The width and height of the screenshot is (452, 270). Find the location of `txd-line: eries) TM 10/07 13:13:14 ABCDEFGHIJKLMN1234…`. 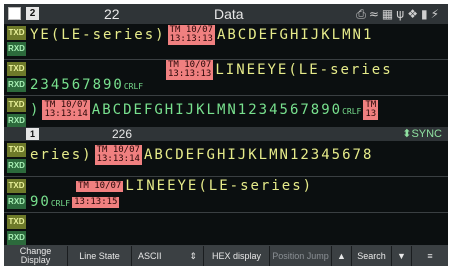

txd-line: eries) TM 10/07 13:13:14 ABCDEFGHIJKLMN1234… is located at coordinates (201, 155).